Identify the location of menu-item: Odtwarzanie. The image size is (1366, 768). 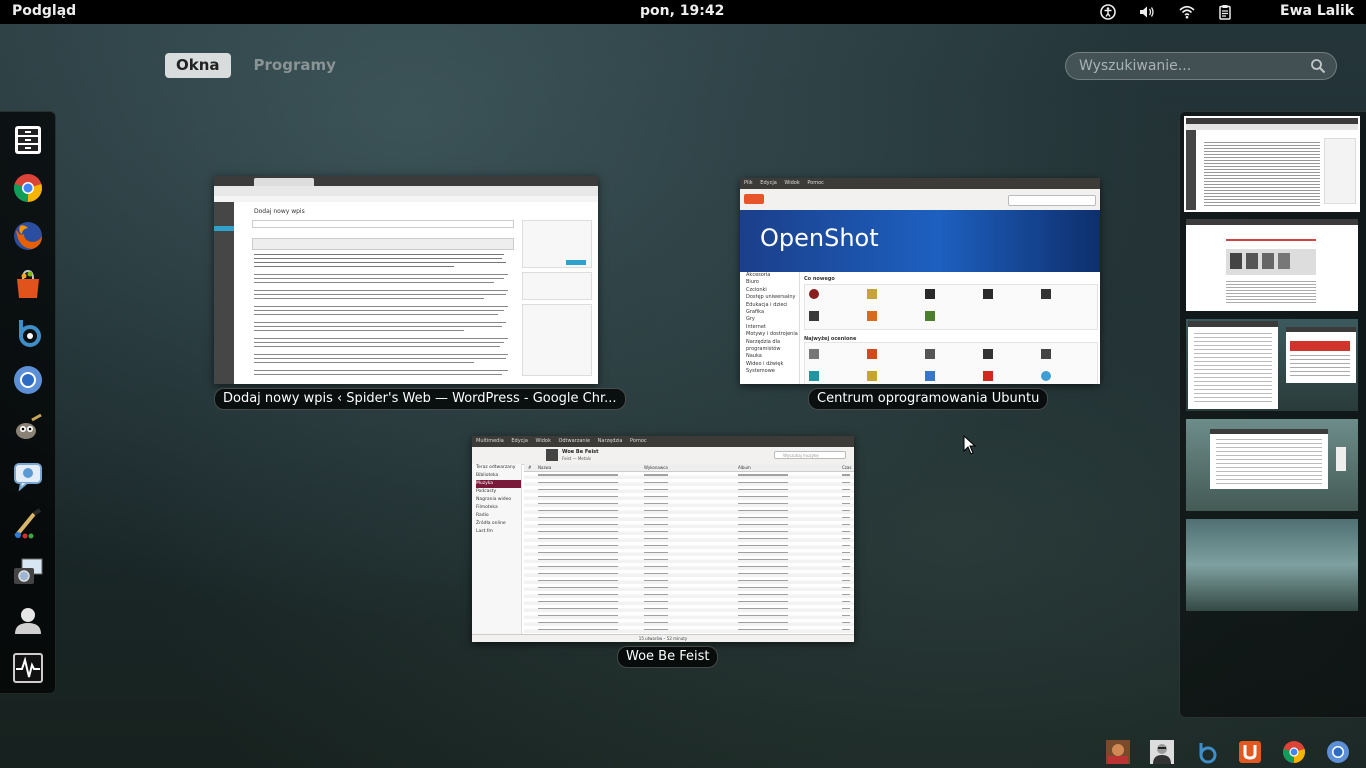
(574, 441).